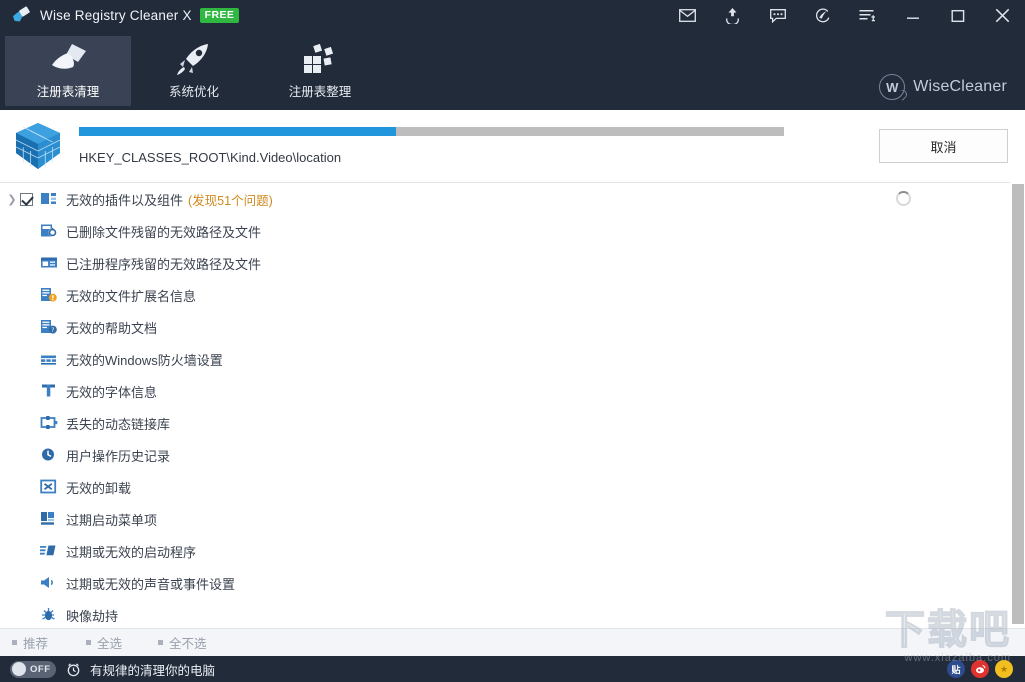  What do you see at coordinates (512, 15) in the screenshot?
I see `title-bar: Wise Registry Cleaner X FREE` at bounding box center [512, 15].